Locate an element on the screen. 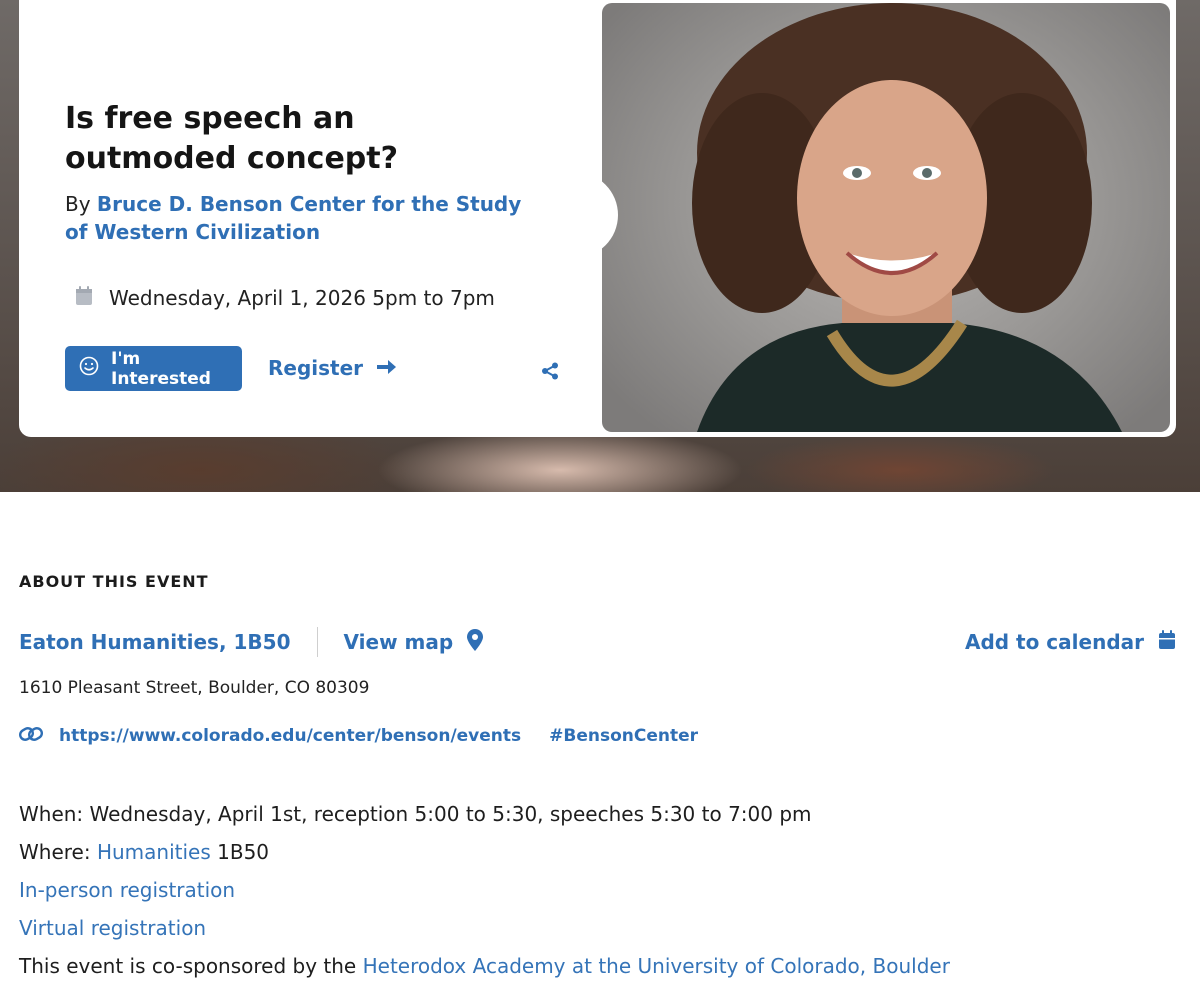  inperson-registration-link: In-person registration is located at coordinates (127, 890).